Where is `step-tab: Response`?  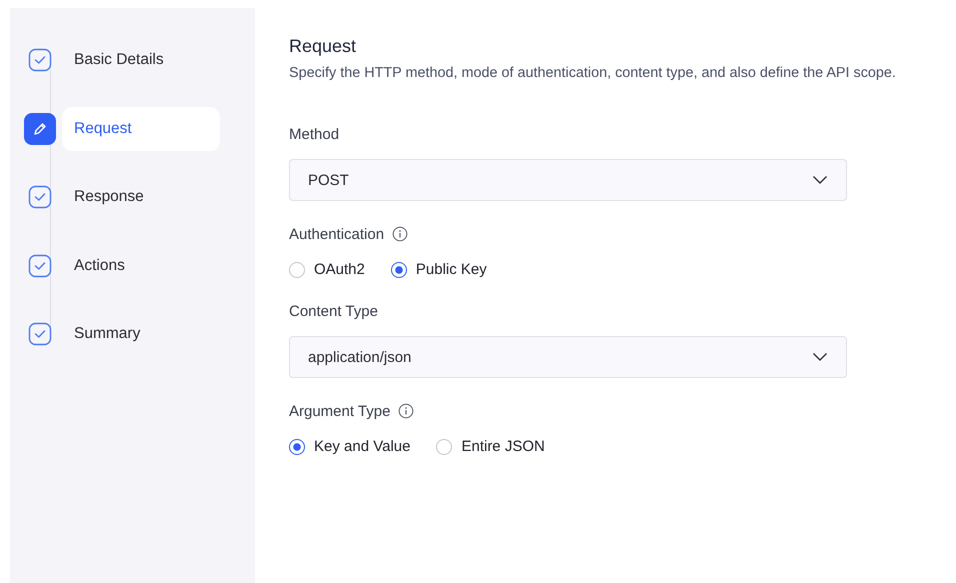
step-tab: Response is located at coordinates (141, 197).